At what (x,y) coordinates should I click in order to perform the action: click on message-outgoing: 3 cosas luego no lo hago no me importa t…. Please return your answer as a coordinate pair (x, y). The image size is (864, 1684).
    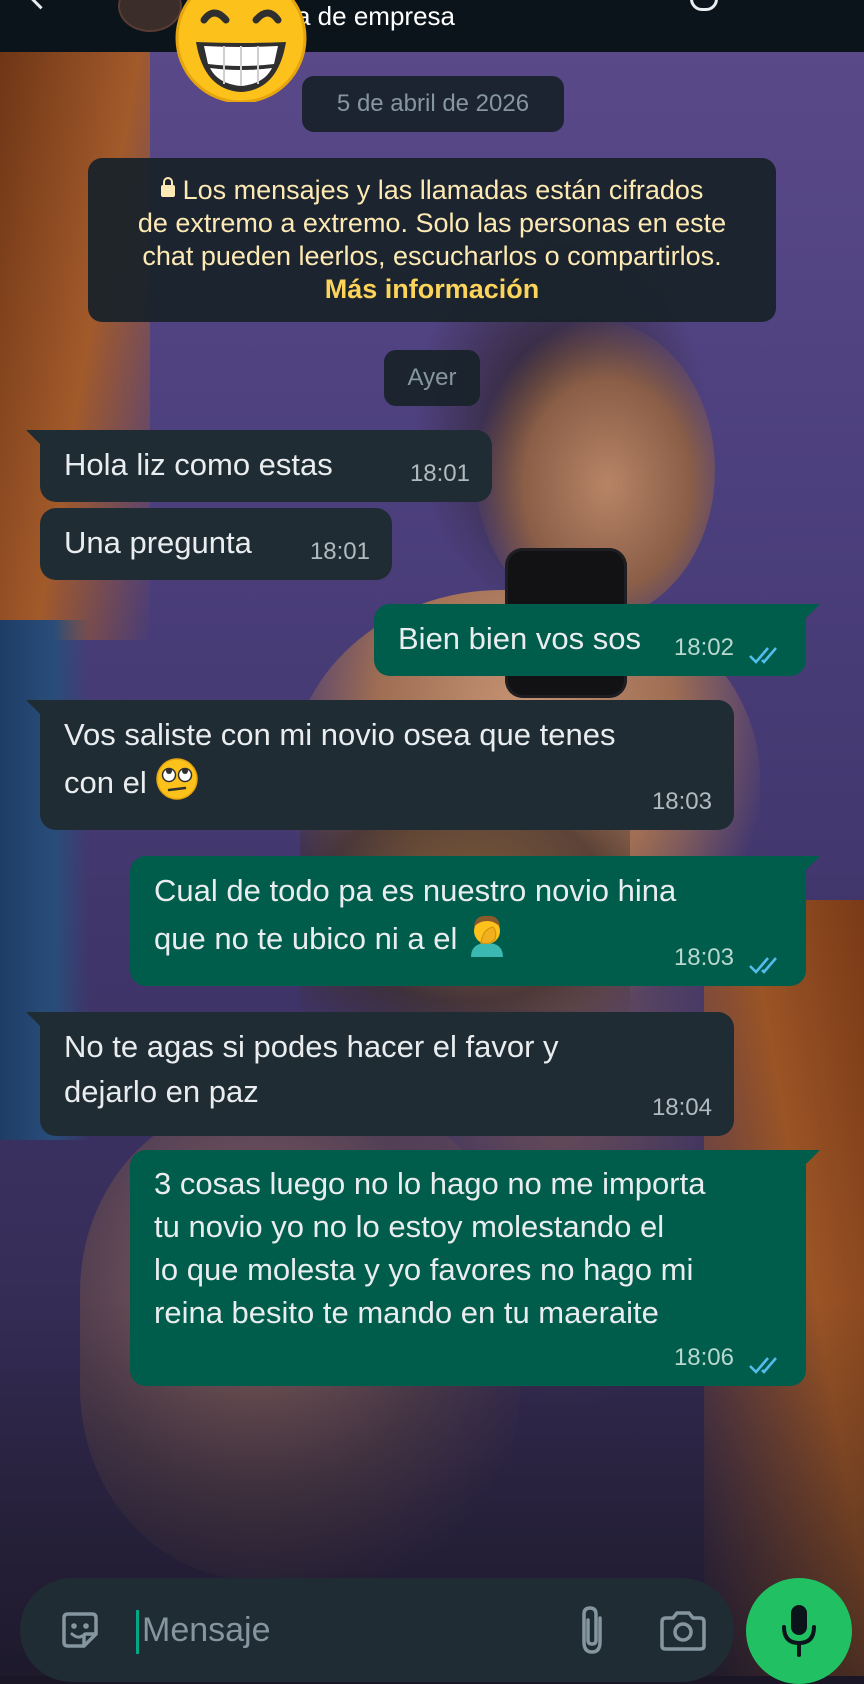
    Looking at the image, I should click on (475, 1268).